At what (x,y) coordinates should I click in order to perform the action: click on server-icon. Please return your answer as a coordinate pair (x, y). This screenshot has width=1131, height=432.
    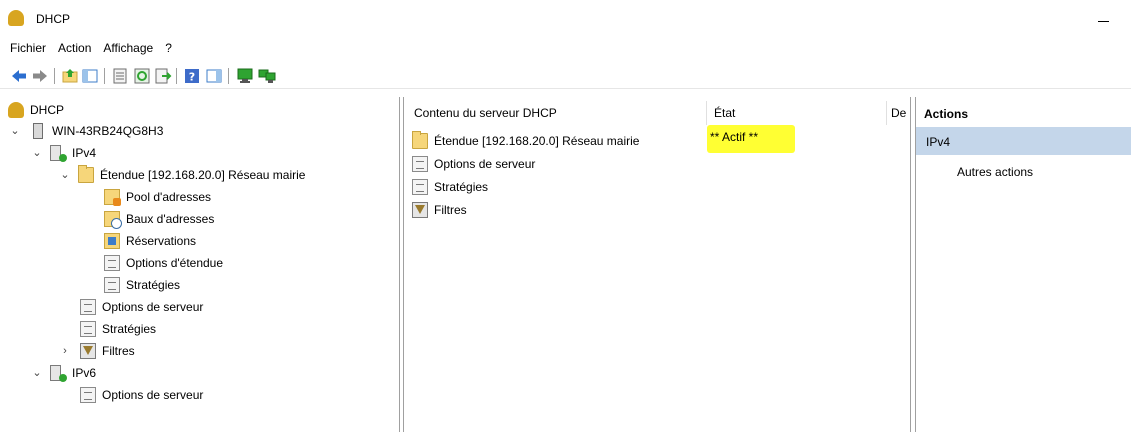
    Looking at the image, I should click on (38, 130).